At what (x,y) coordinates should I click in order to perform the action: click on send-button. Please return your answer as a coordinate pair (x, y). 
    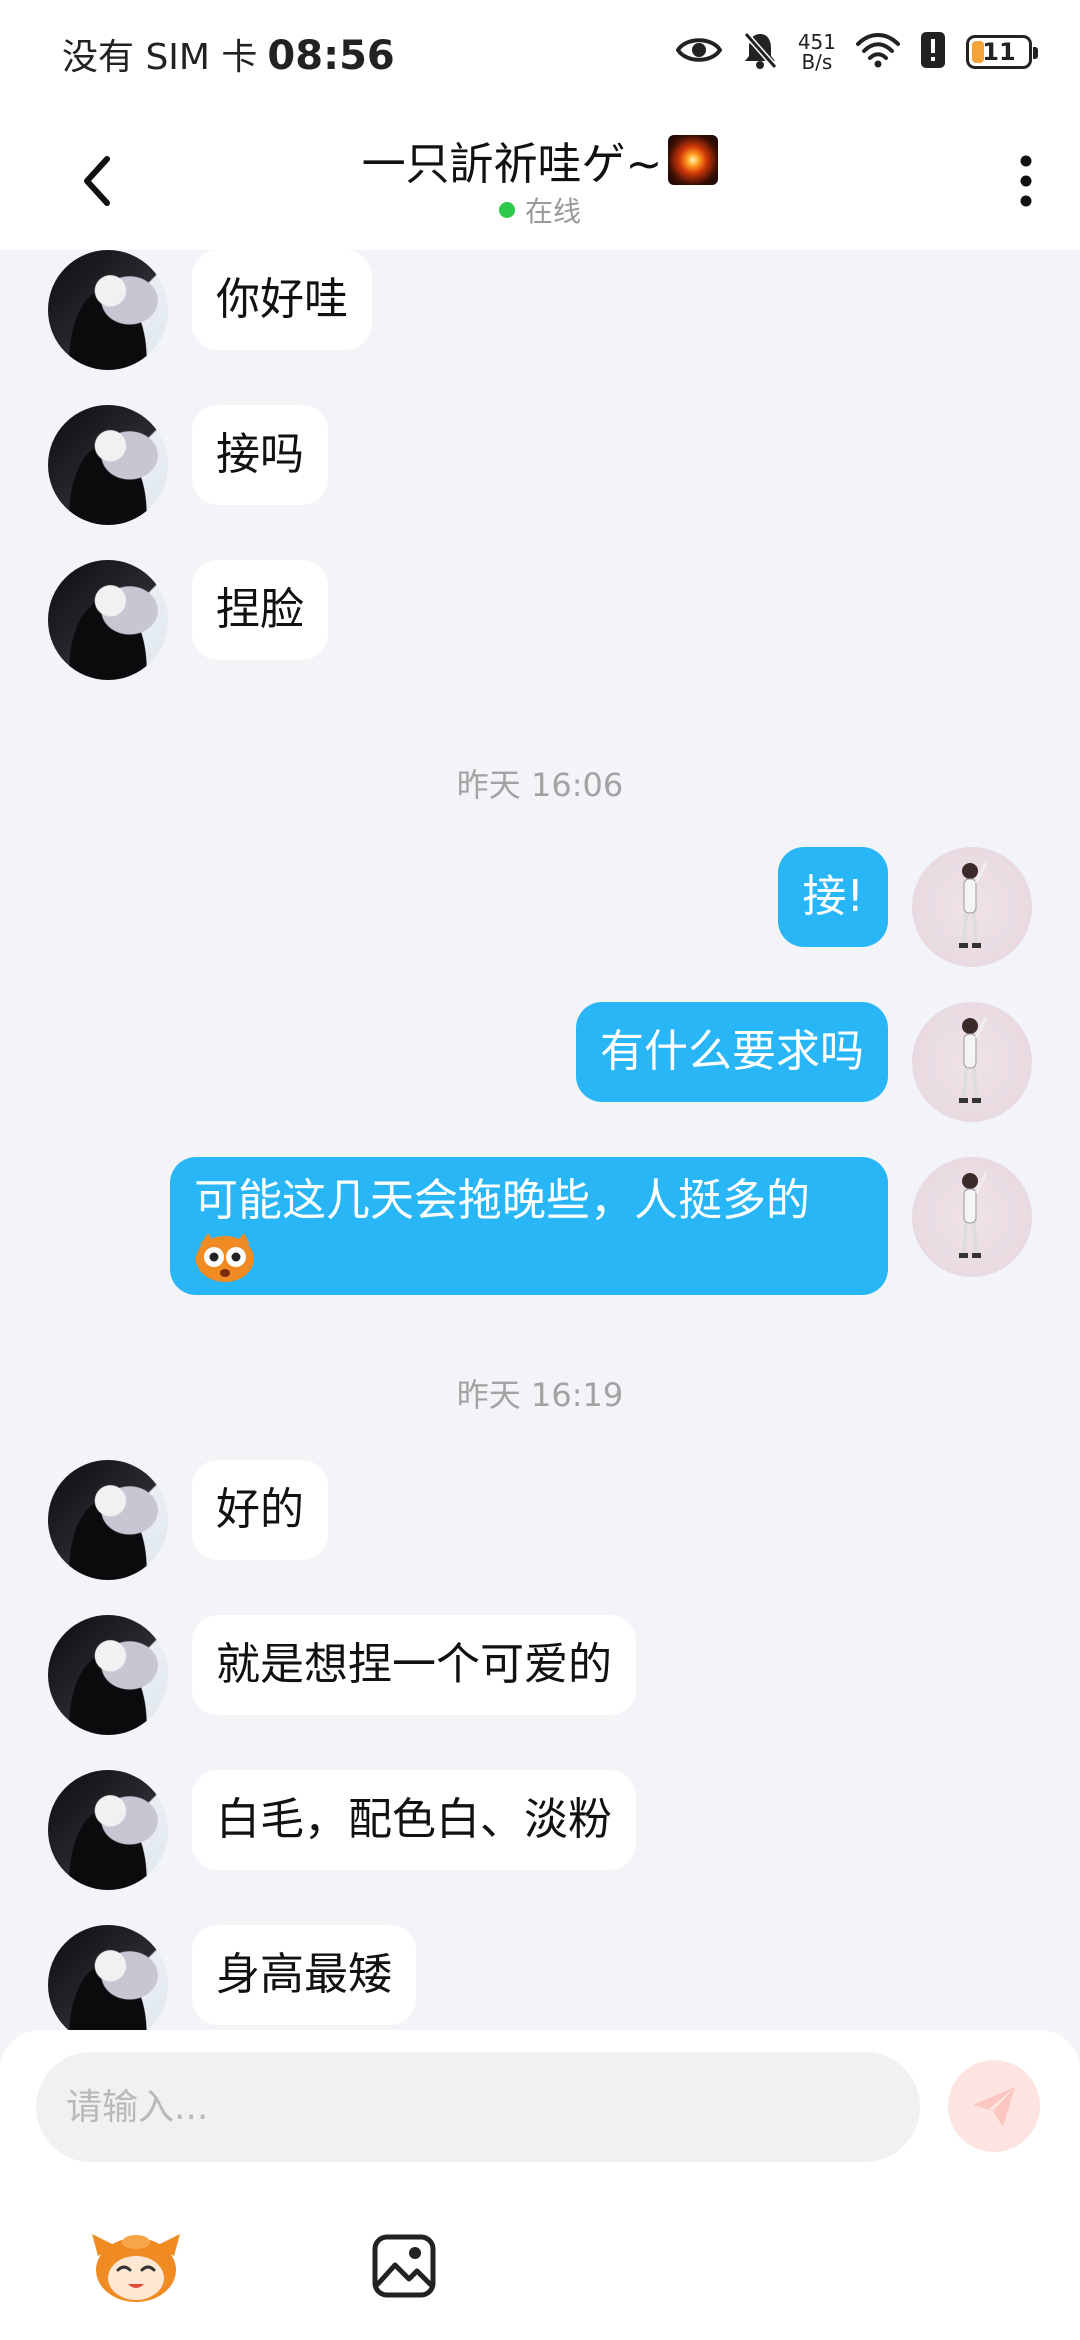
    Looking at the image, I should click on (994, 2106).